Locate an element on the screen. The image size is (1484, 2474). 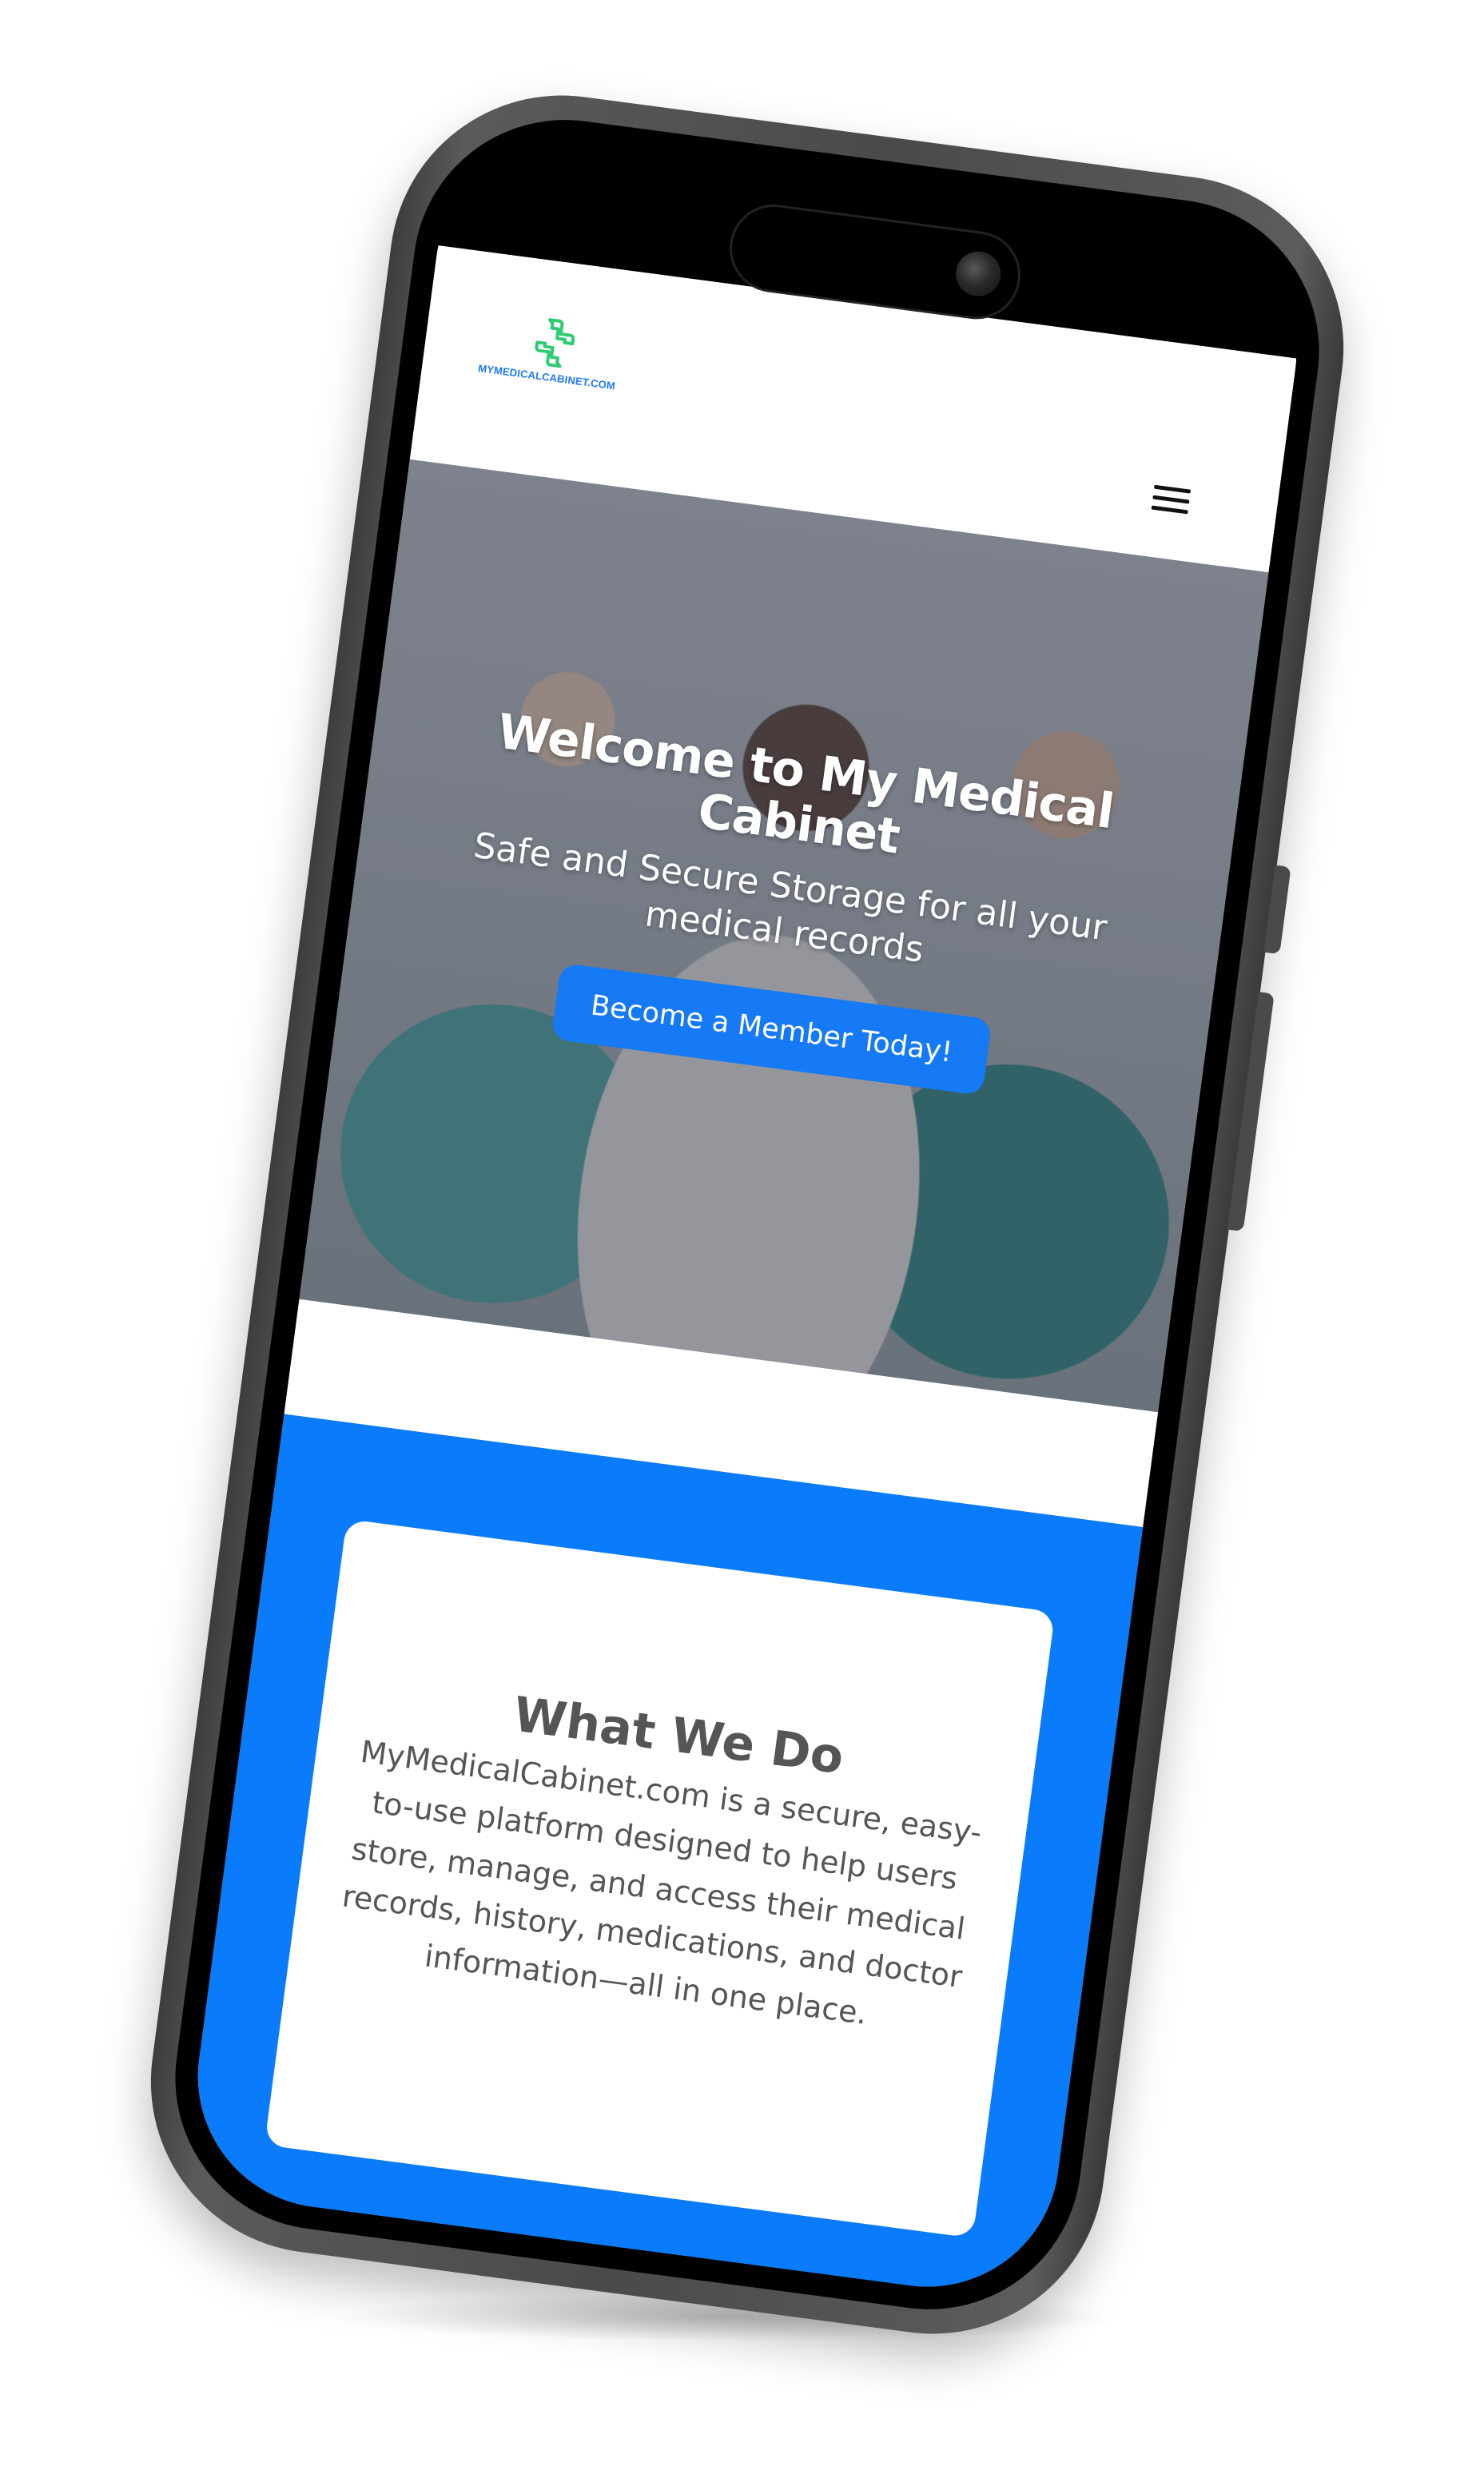
phone-volume-button is located at coordinates (1251, 1112).